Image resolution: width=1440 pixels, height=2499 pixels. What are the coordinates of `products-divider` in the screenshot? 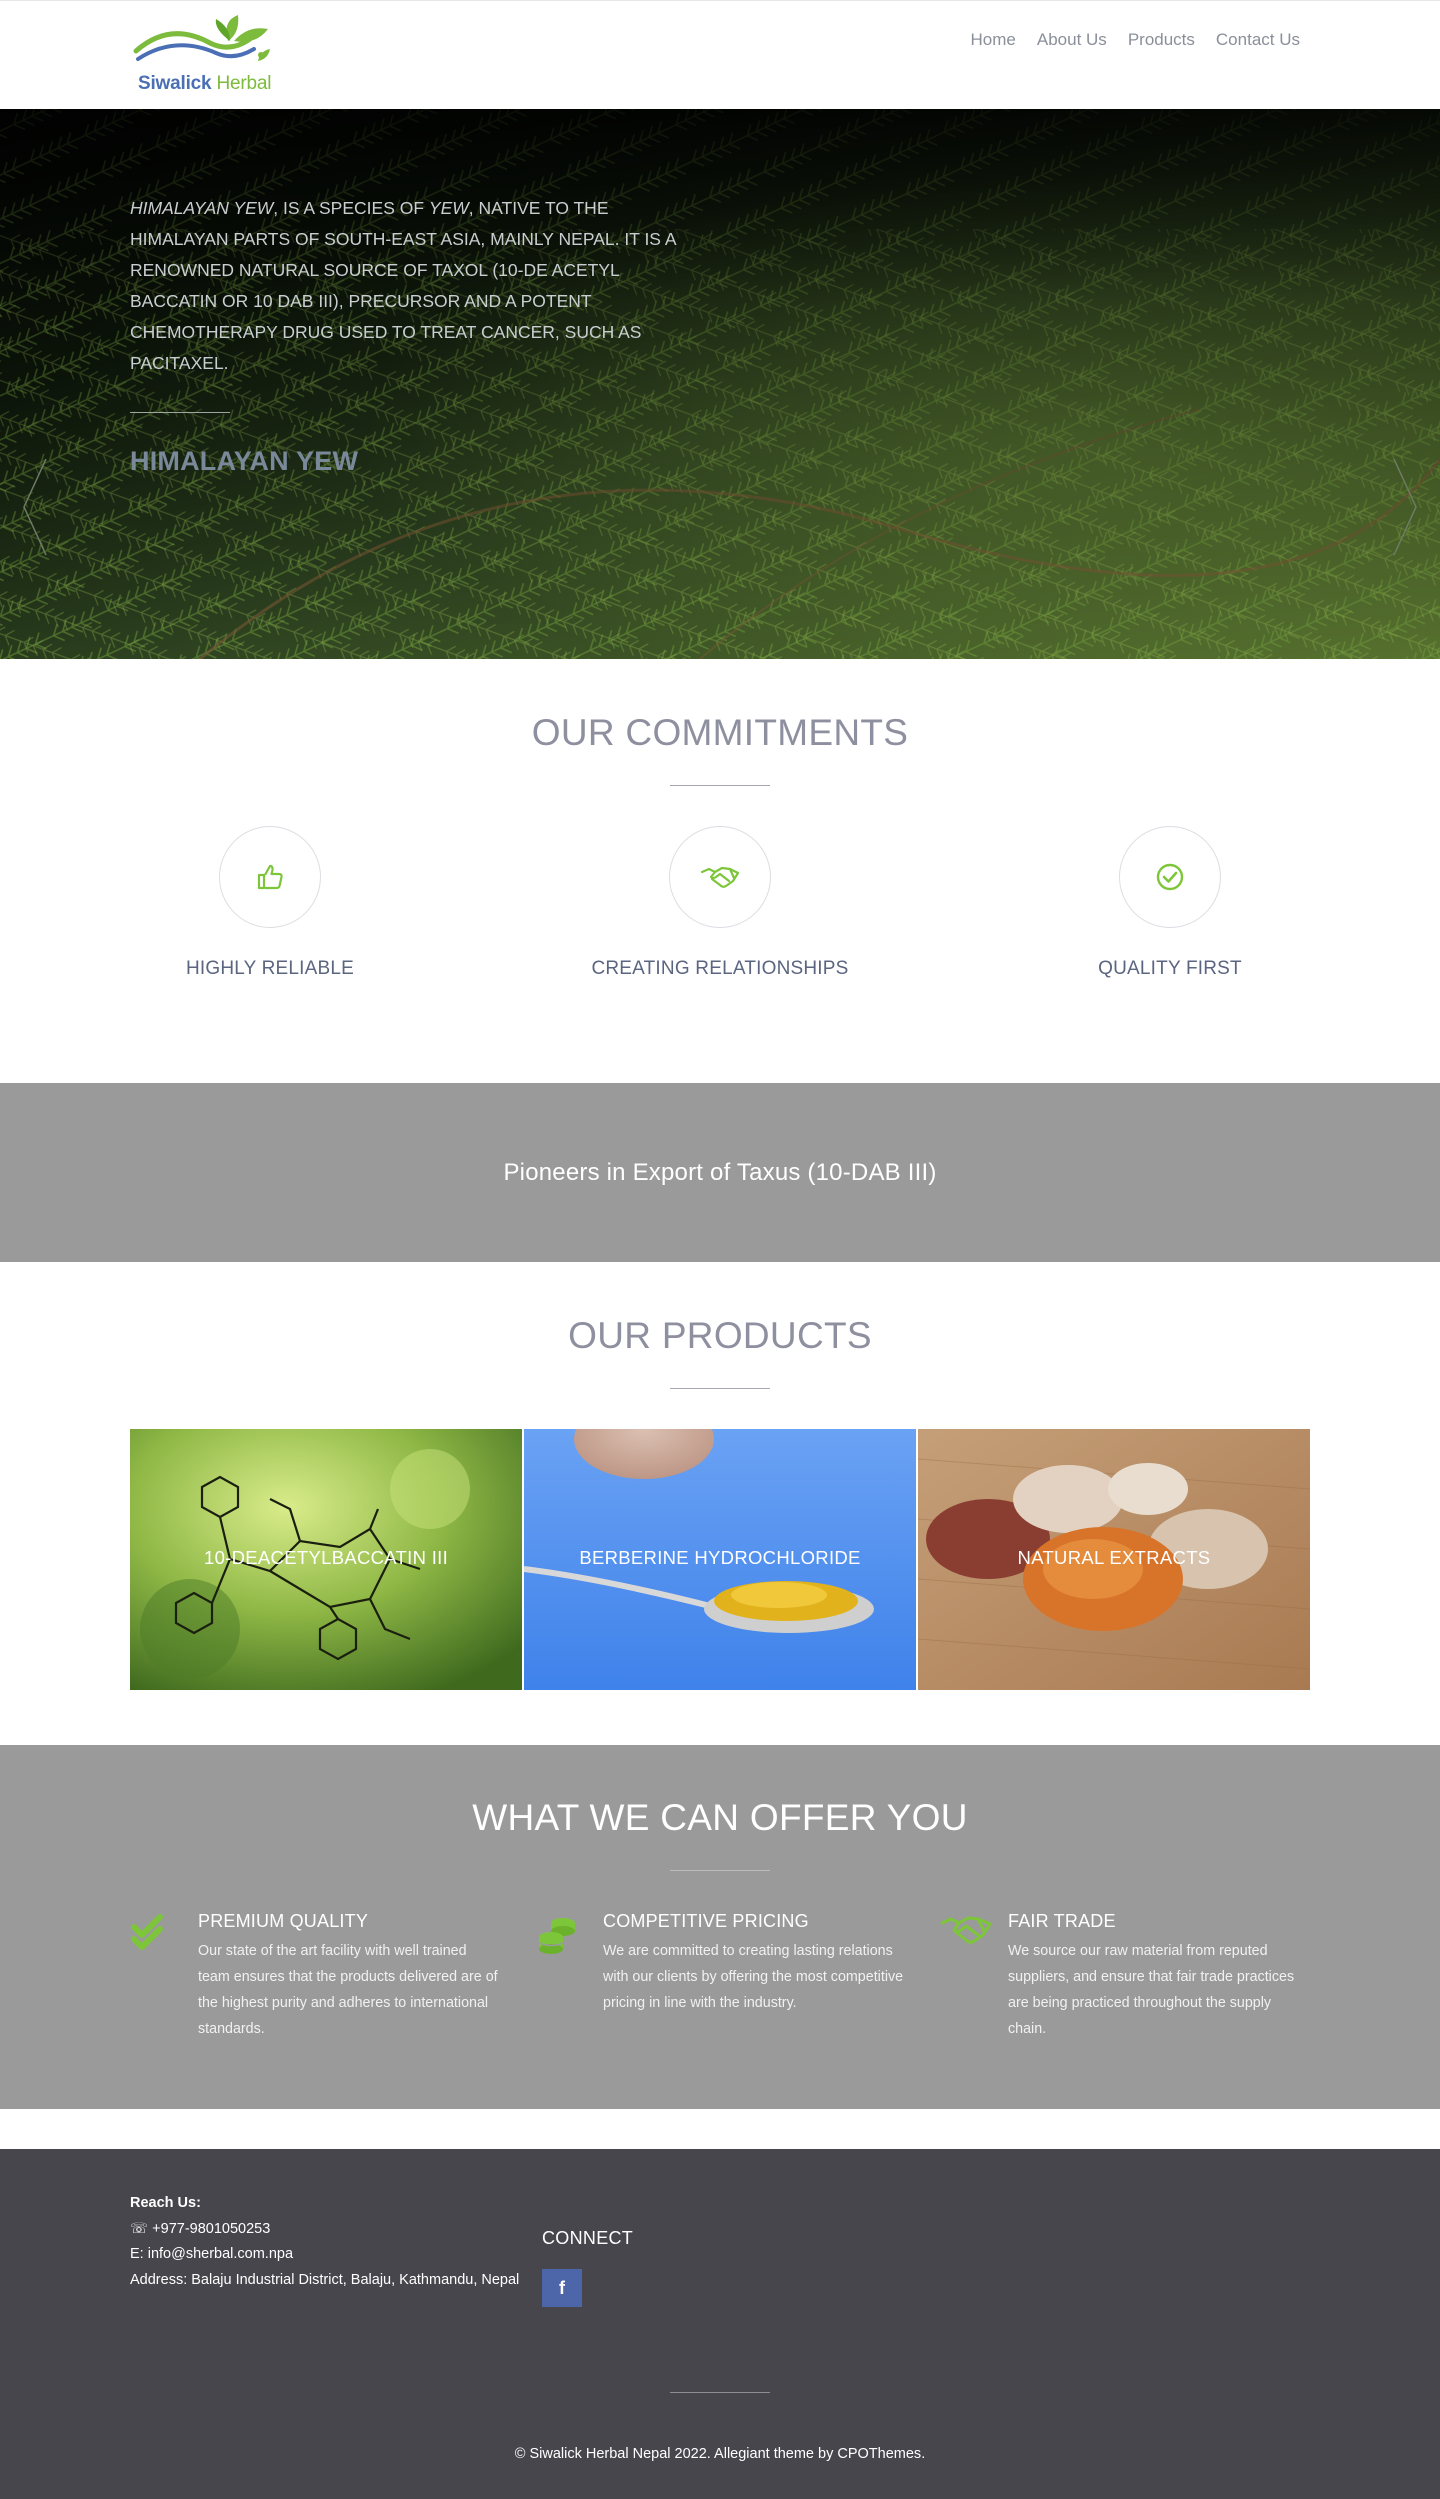 It's located at (720, 1388).